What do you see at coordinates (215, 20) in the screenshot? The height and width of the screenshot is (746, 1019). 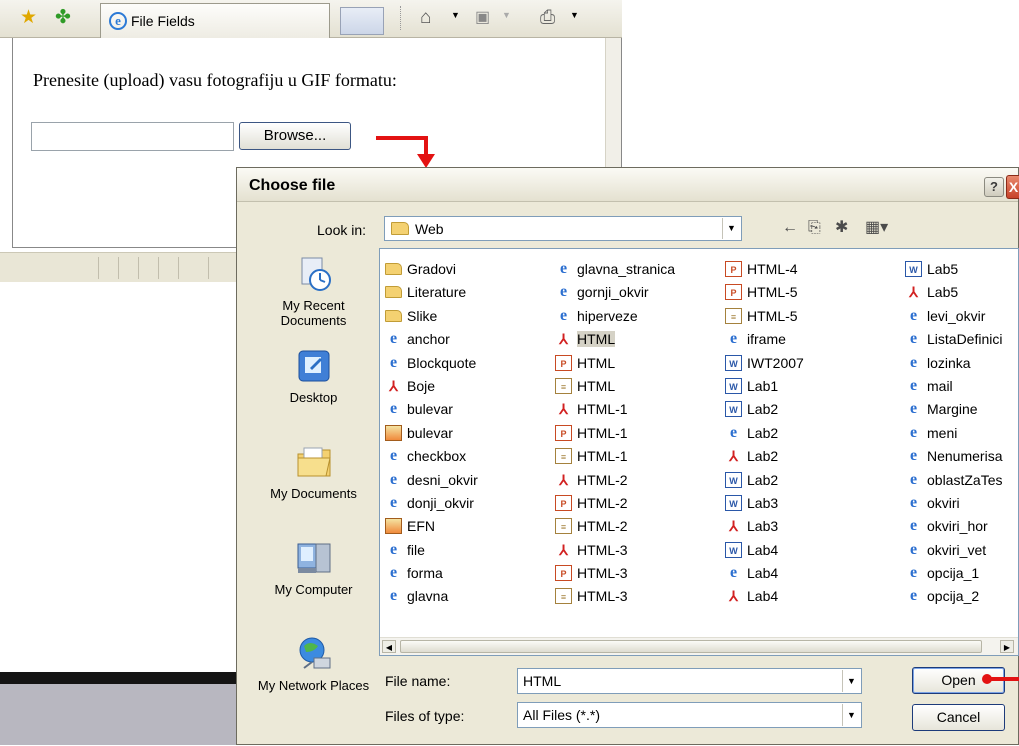 I see `browser-tab: e File Fields` at bounding box center [215, 20].